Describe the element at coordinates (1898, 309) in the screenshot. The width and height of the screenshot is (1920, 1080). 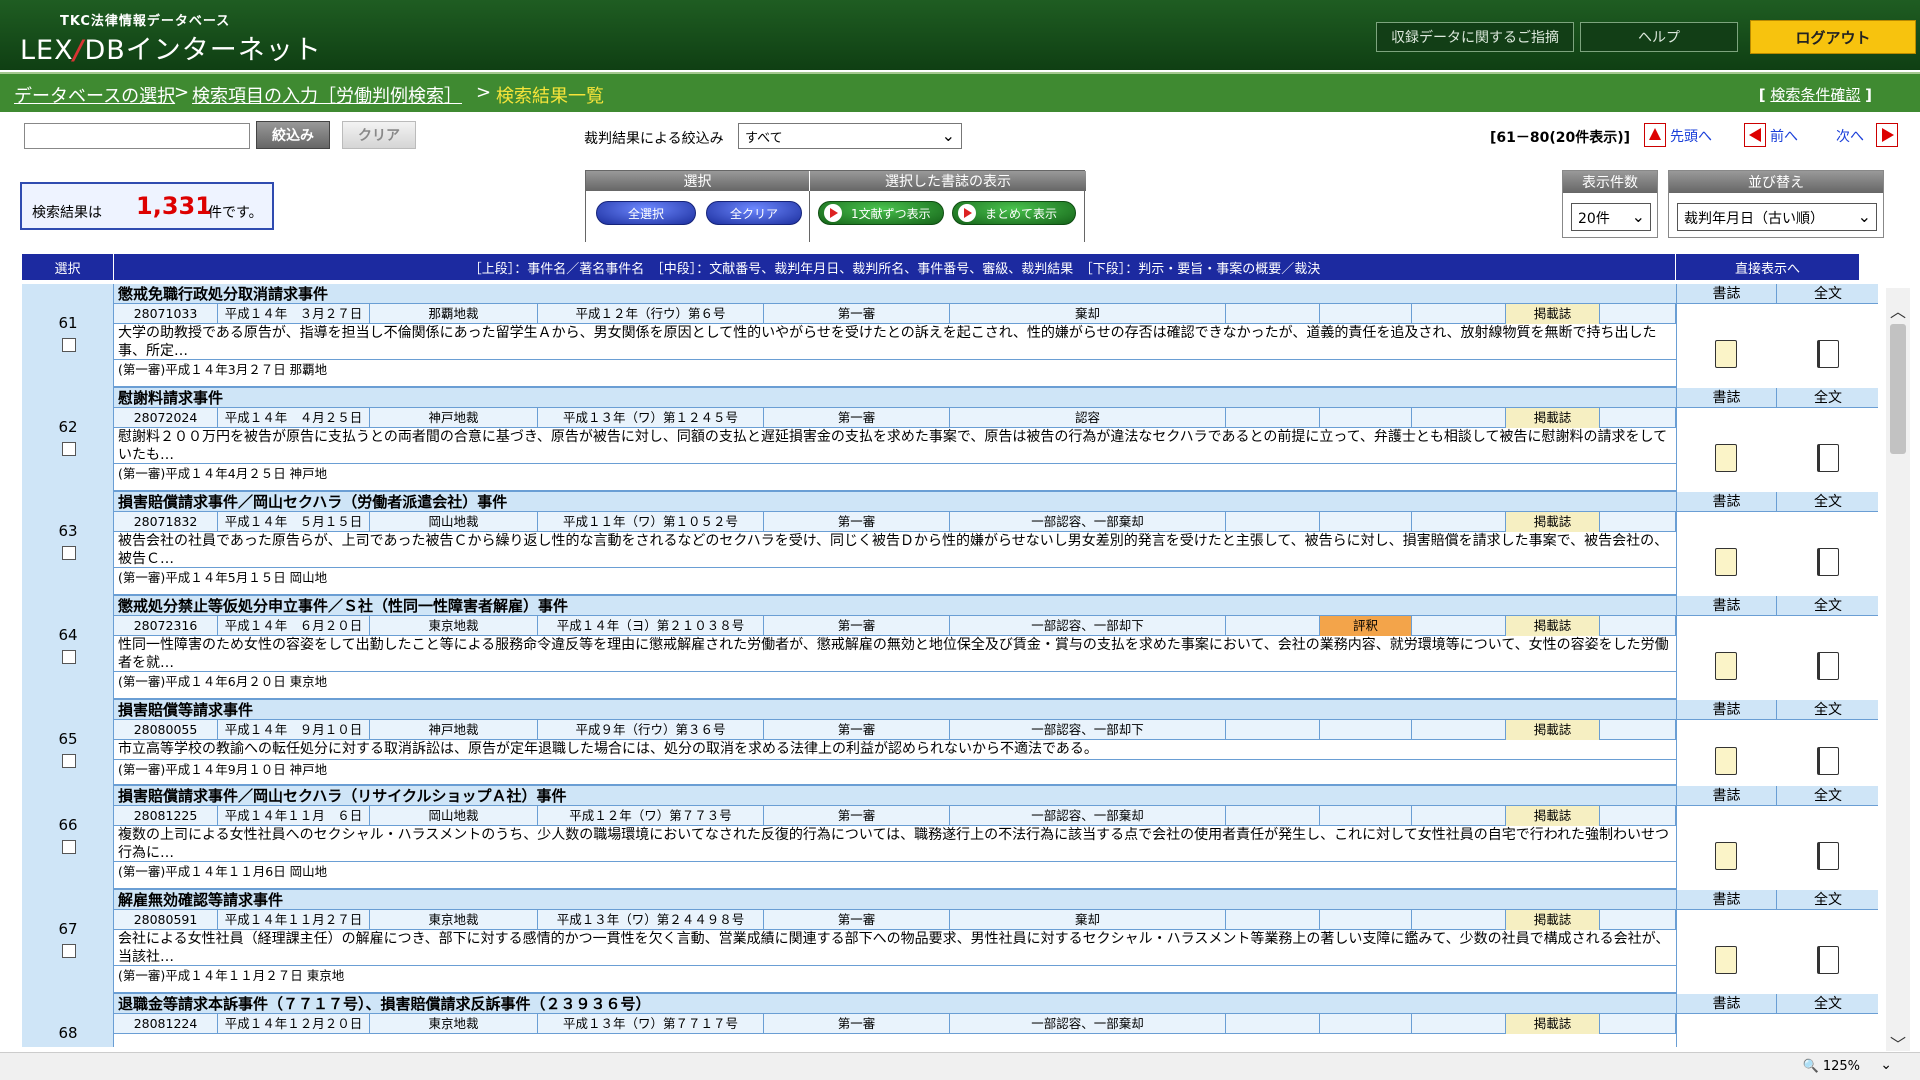
I see `scroll-up-icon: ︿` at that location.